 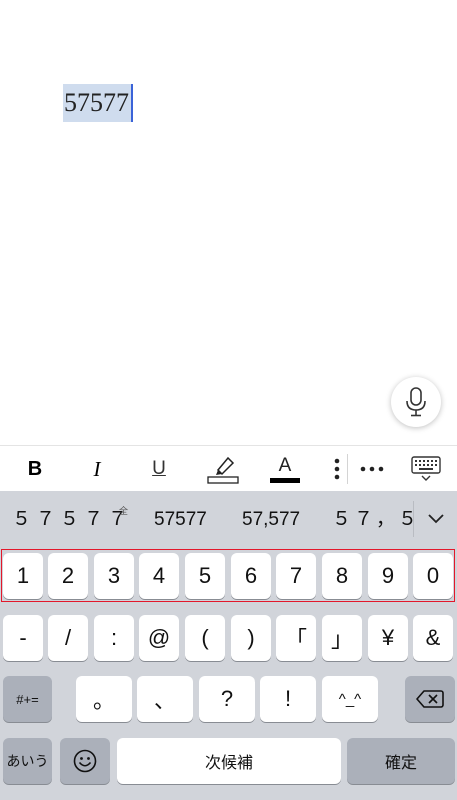 What do you see at coordinates (376, 518) in the screenshot?
I see `candidate-item: ５７，５` at bounding box center [376, 518].